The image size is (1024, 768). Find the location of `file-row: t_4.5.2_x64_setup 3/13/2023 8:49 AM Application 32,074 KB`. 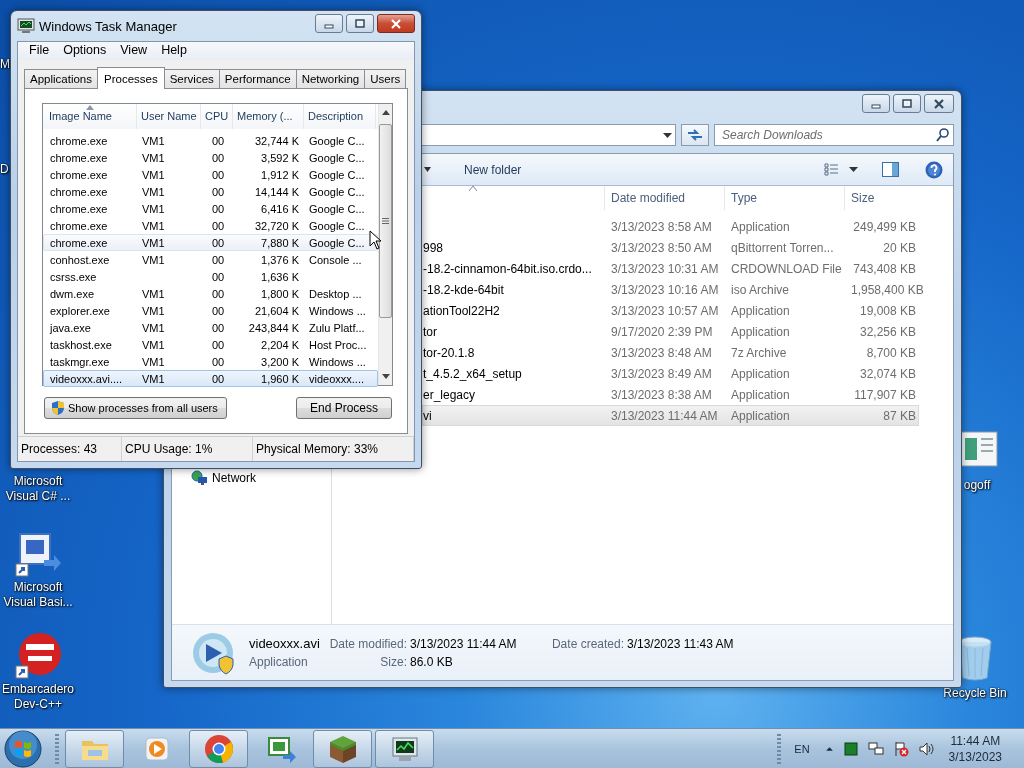

file-row: t_4.5.2_x64_setup 3/13/2023 8:49 AM Application 32,074 KB is located at coordinates (670, 373).